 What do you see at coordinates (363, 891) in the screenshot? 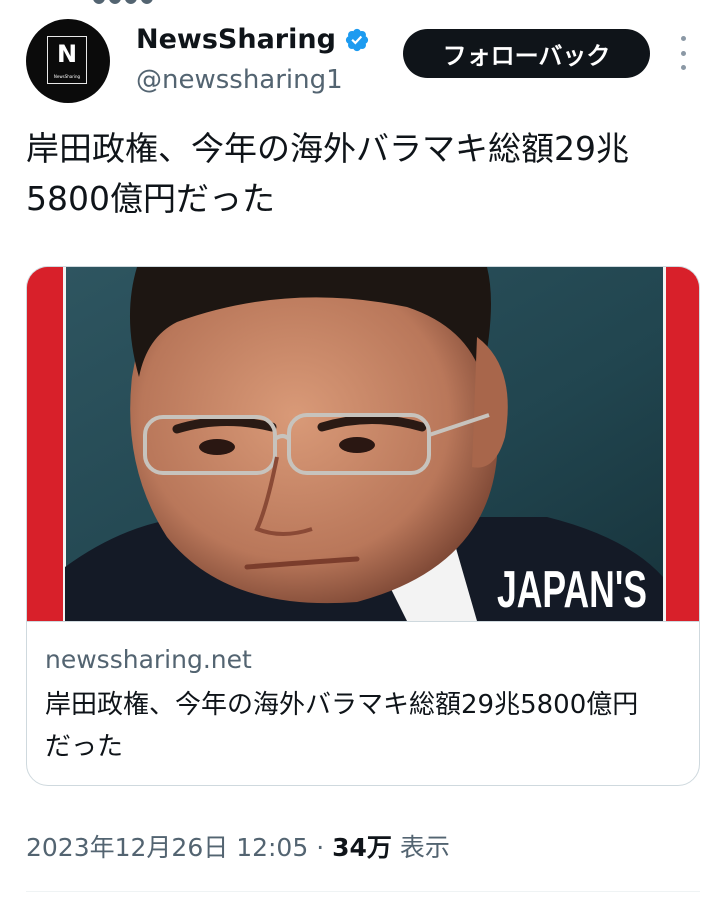
I see `divider` at bounding box center [363, 891].